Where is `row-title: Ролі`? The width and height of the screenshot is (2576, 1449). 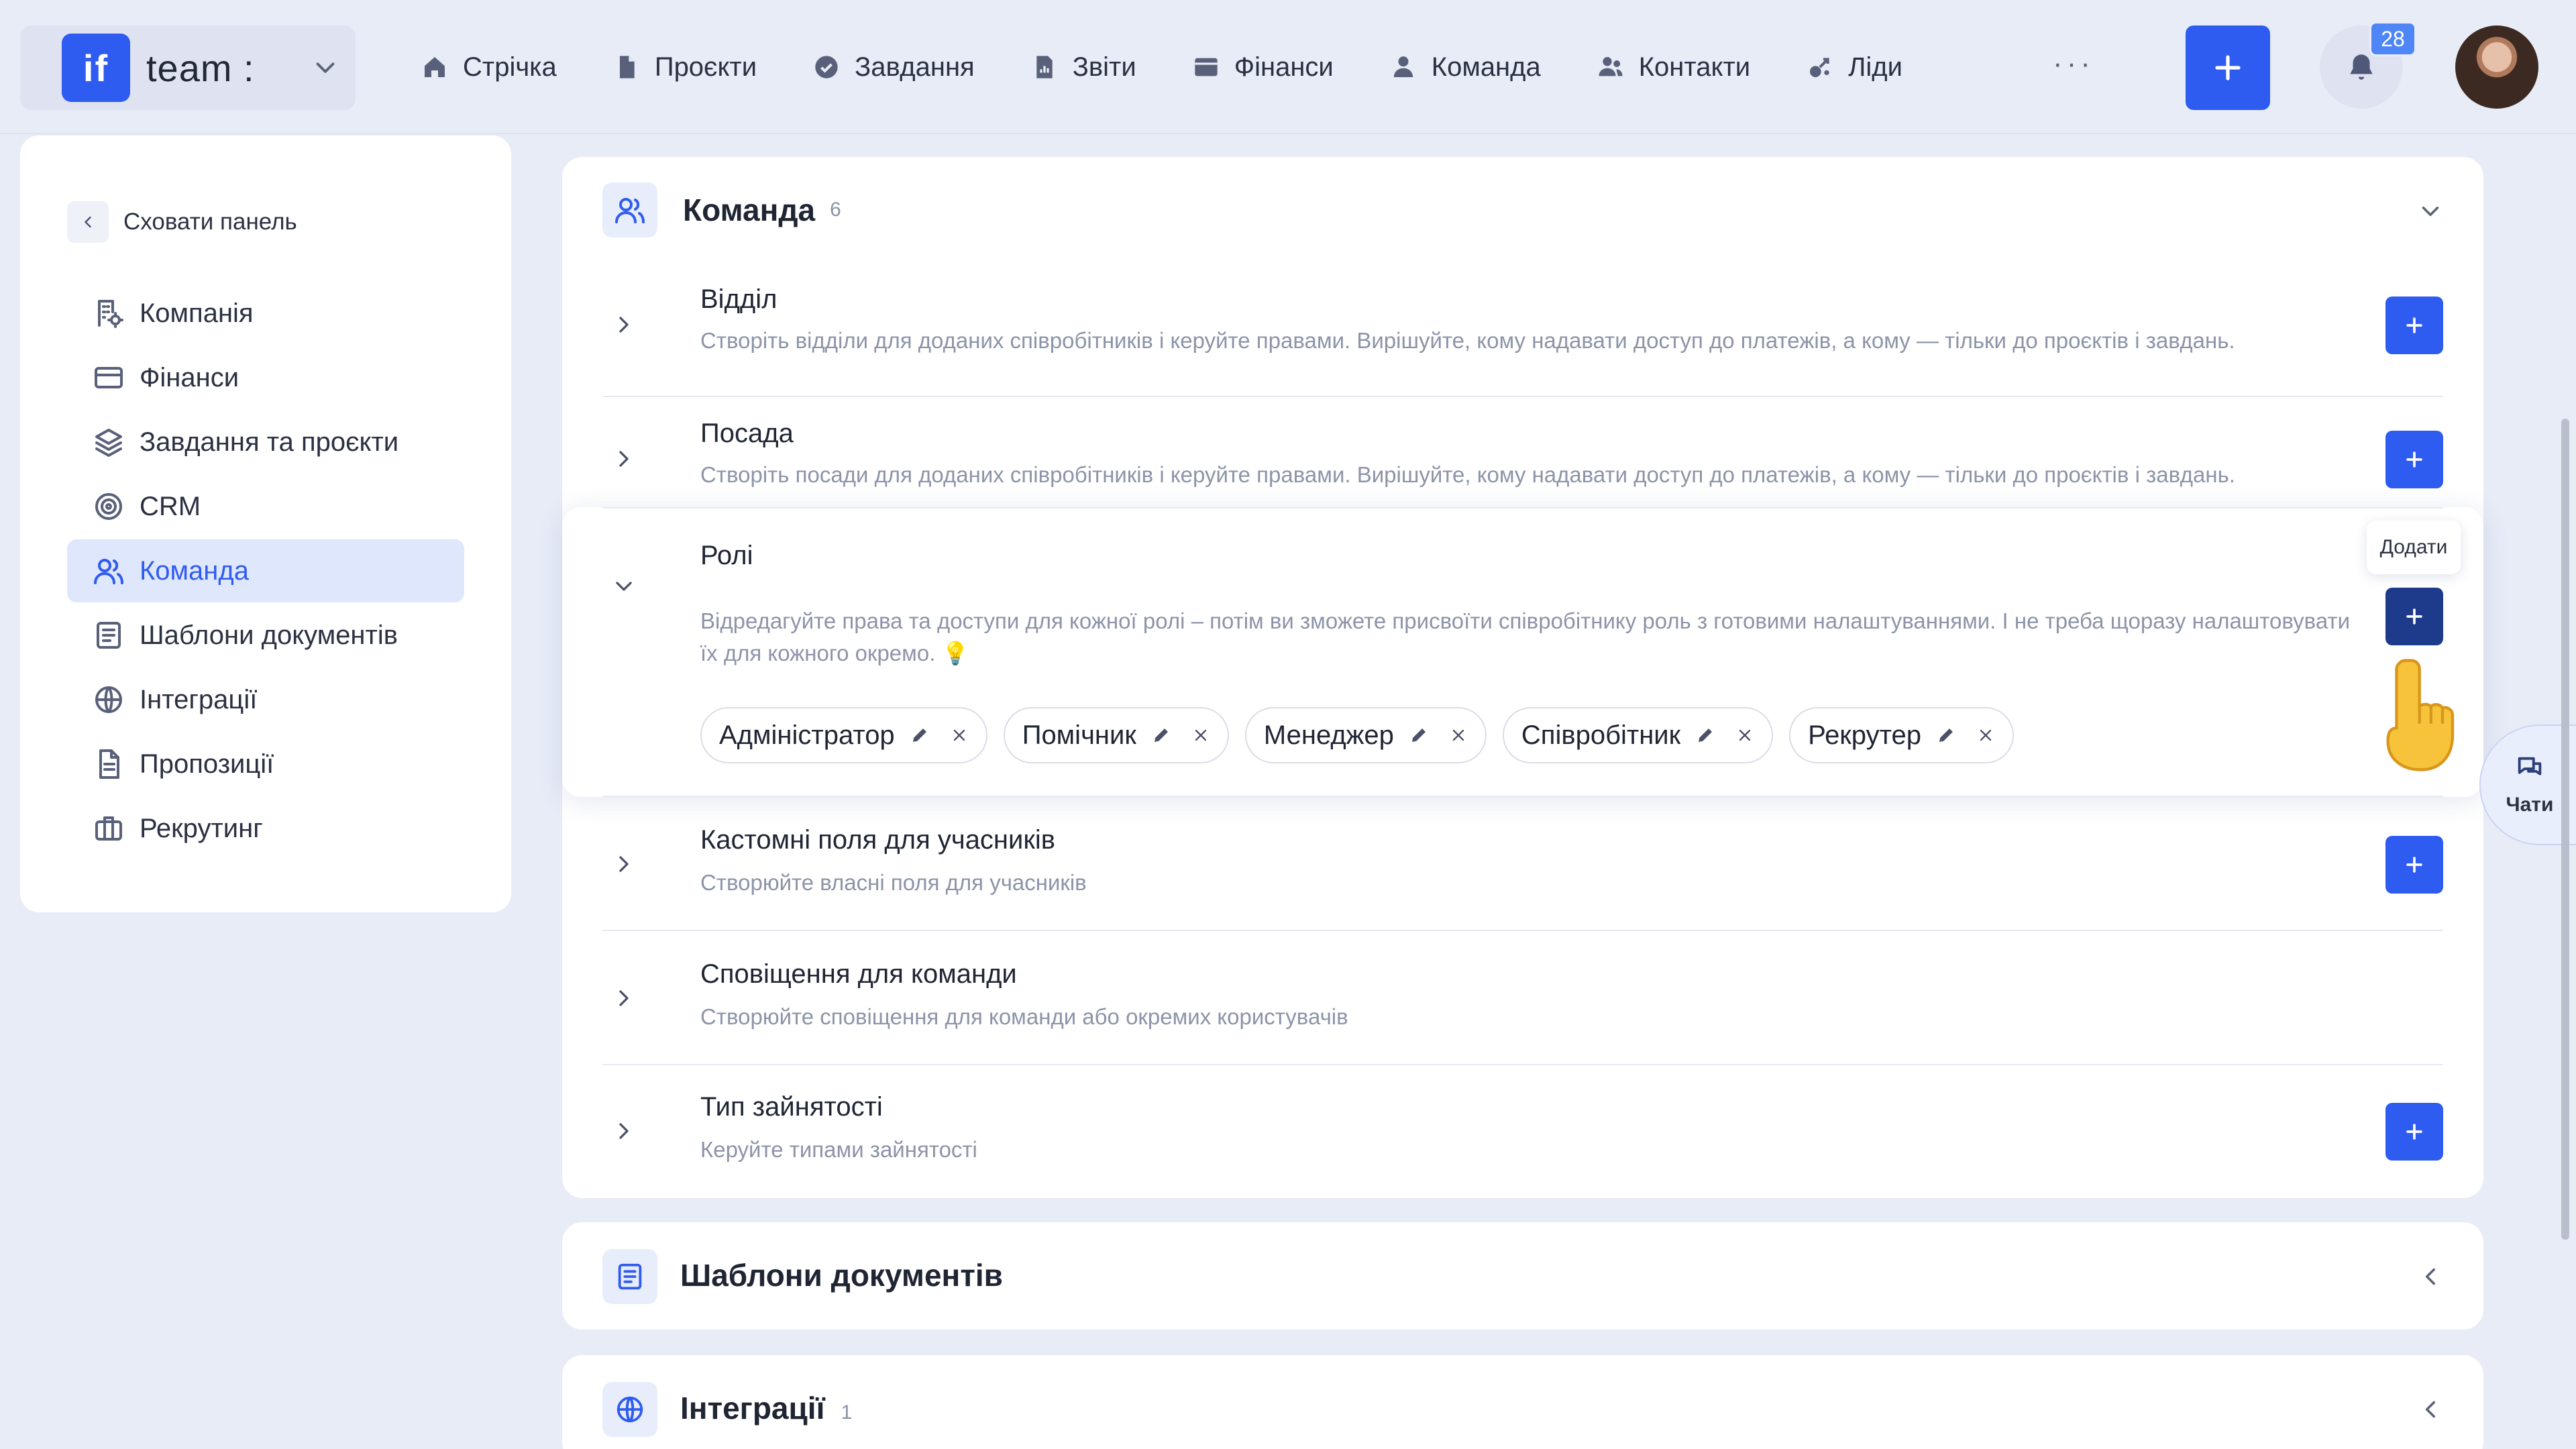 row-title: Ролі is located at coordinates (726, 555).